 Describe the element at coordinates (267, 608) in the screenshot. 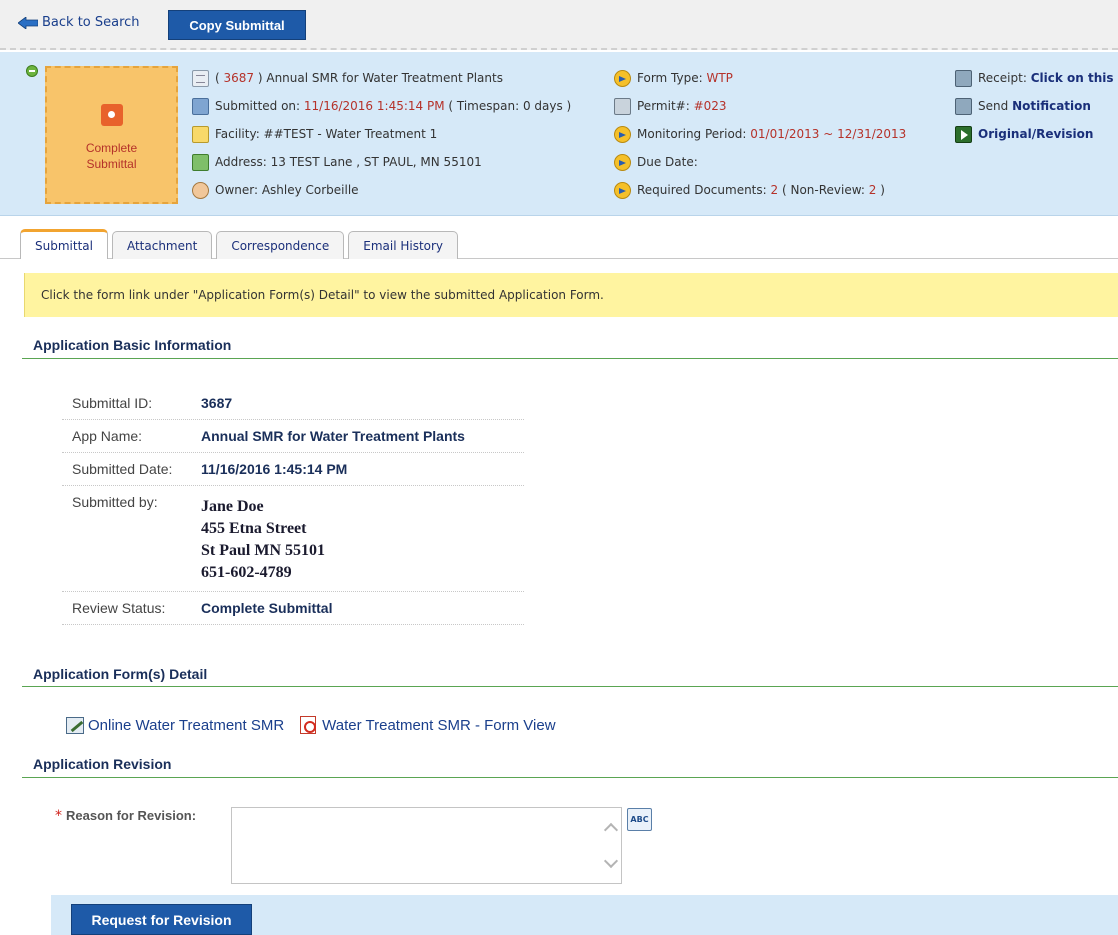

I see `review-status-value: Complete Submittal` at that location.